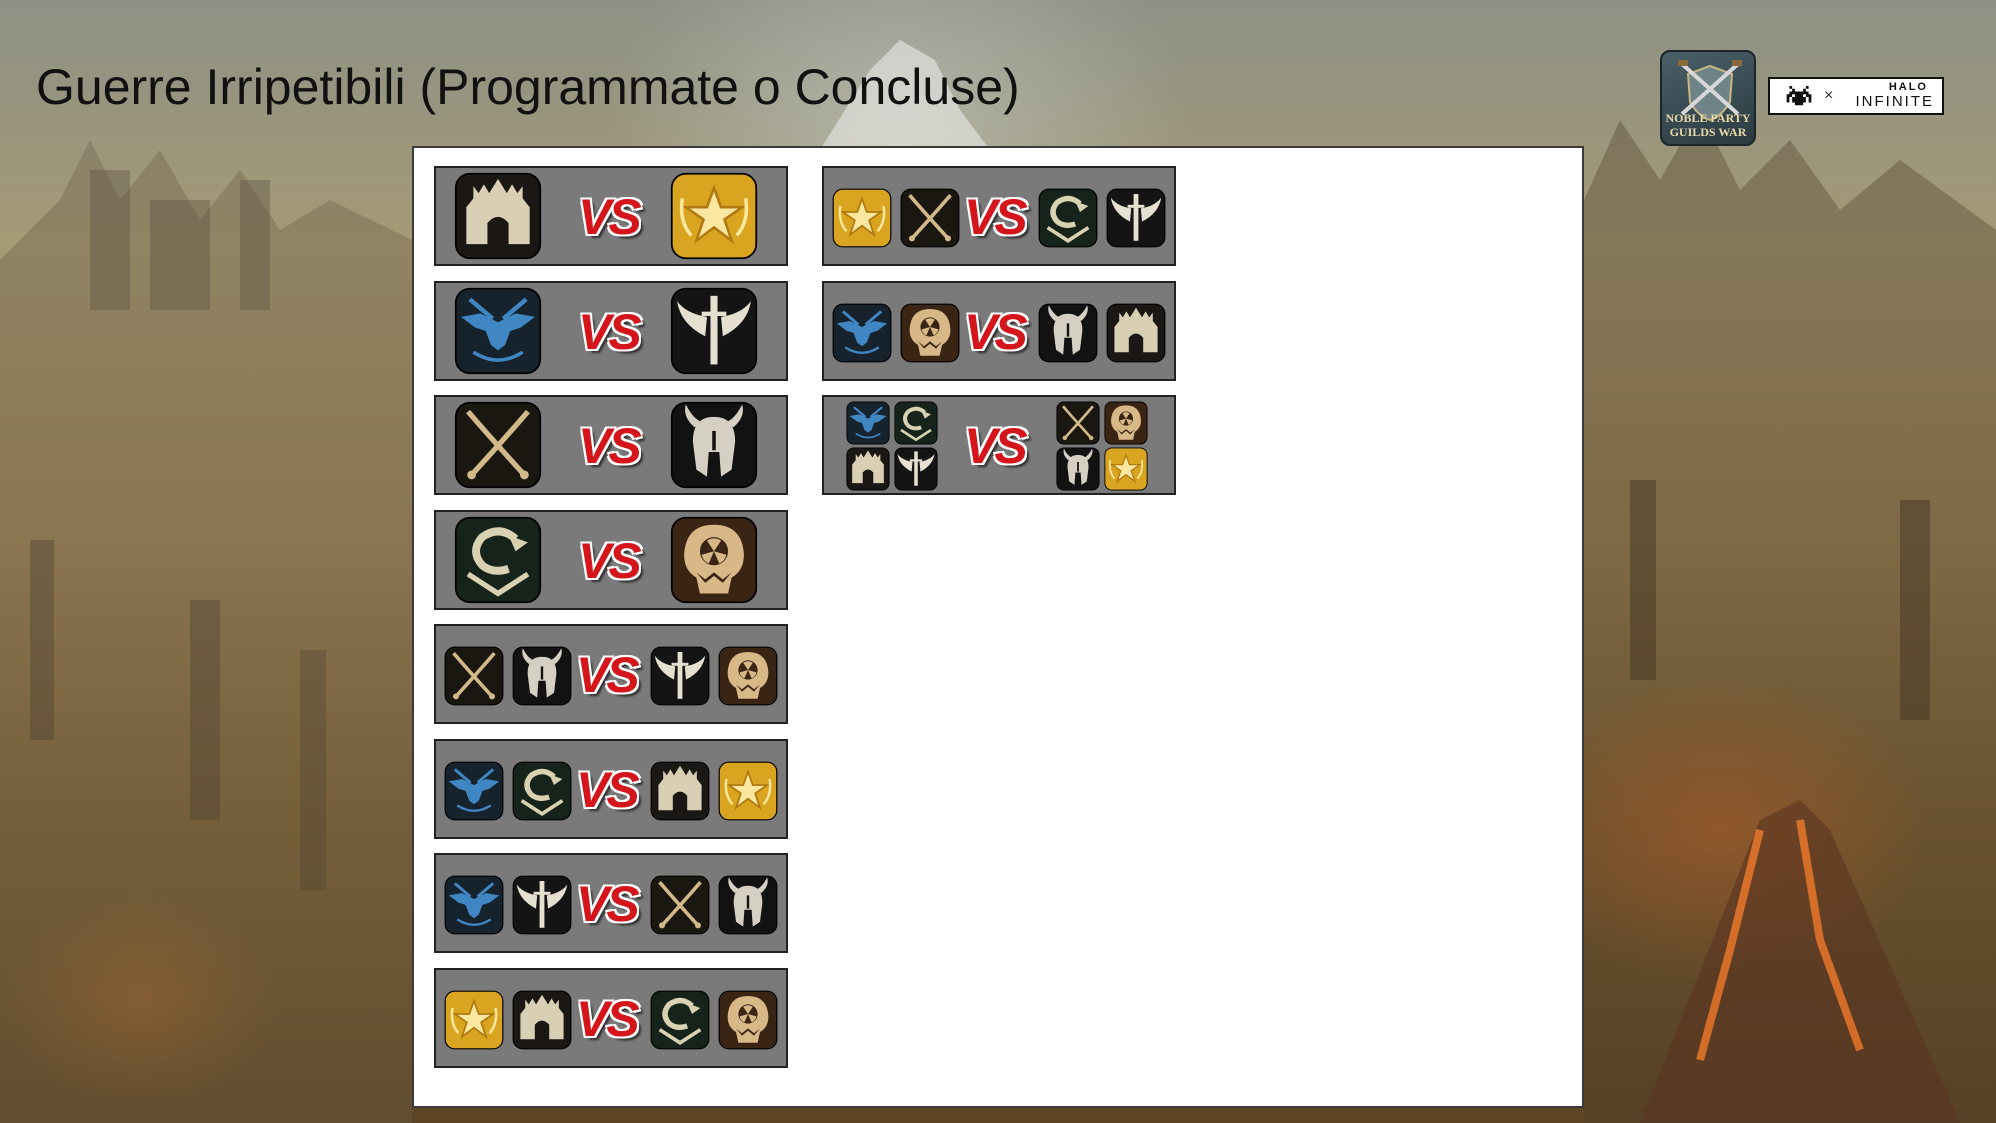 This screenshot has height=1123, width=1996. I want to click on logo-infinite-text: INFINITE, so click(1894, 101).